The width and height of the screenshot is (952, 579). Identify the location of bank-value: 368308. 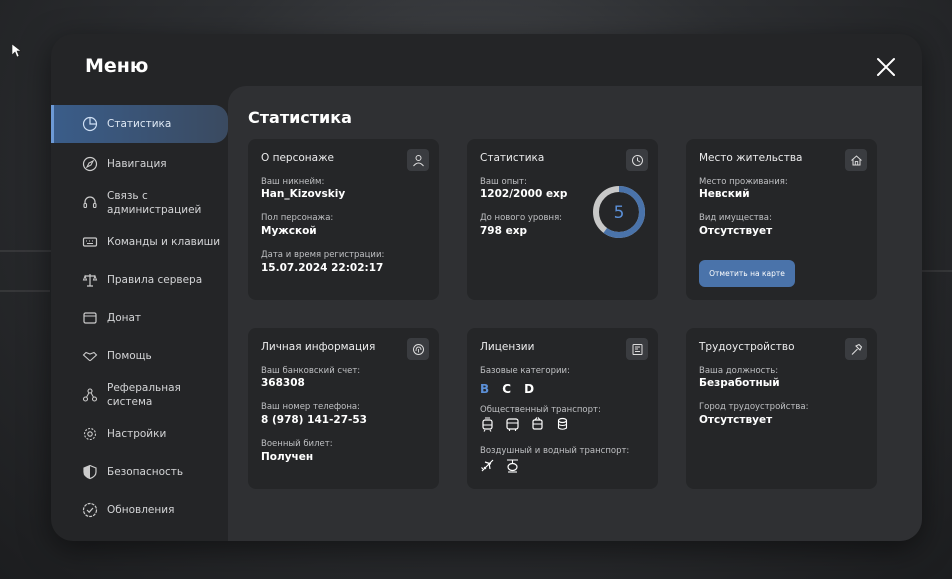
(283, 383).